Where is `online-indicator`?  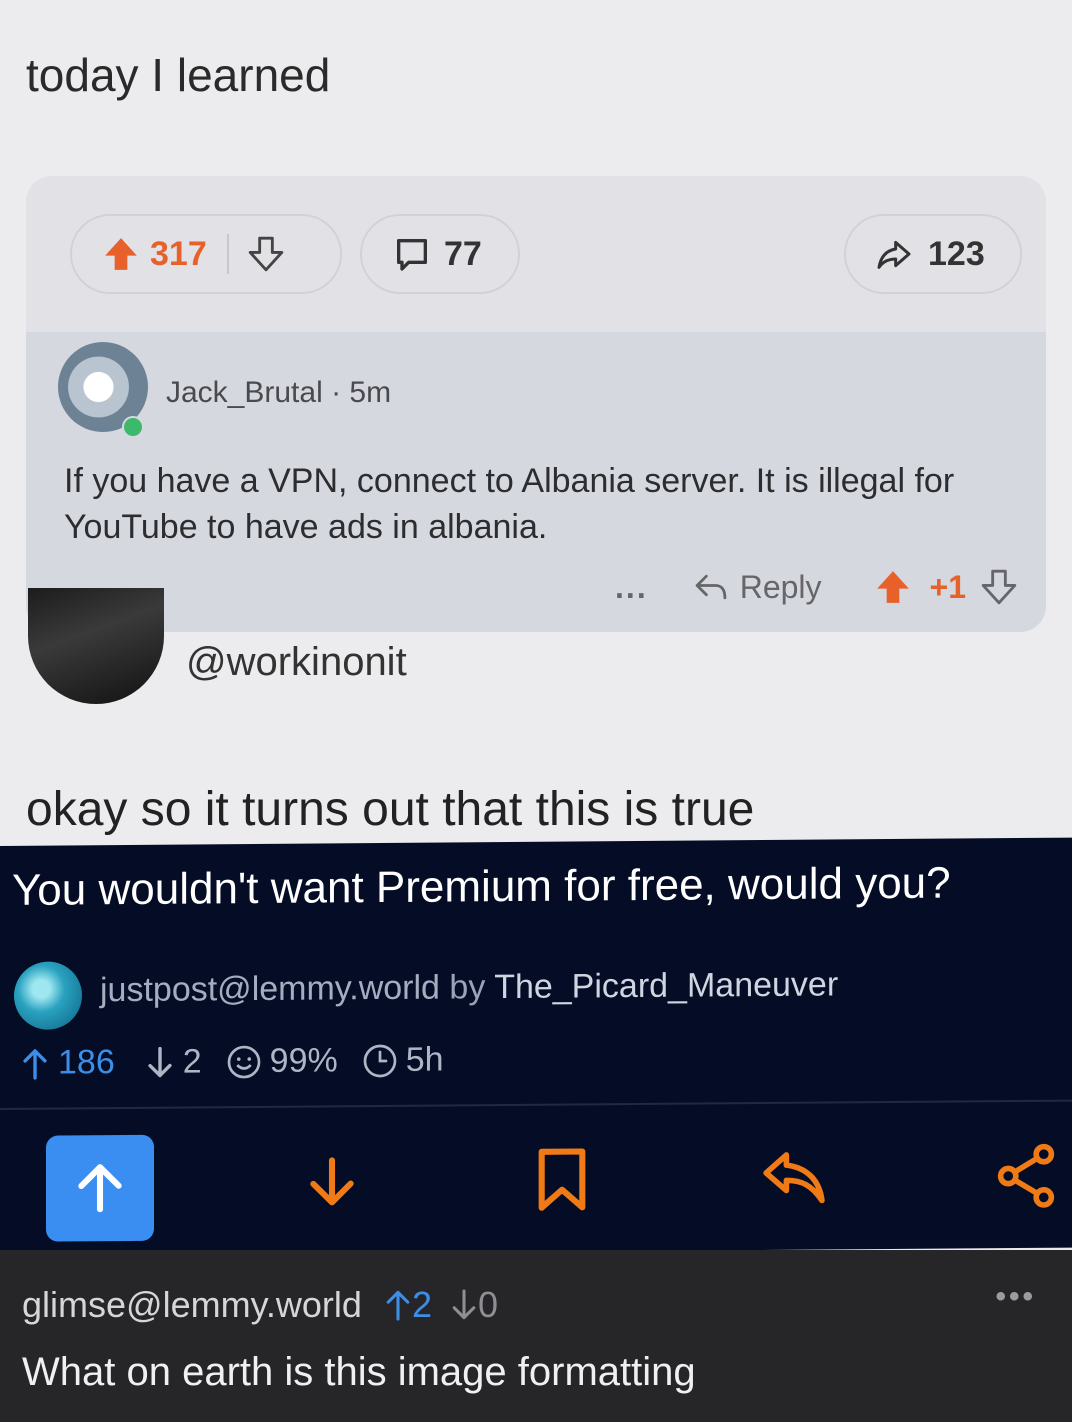
online-indicator is located at coordinates (133, 427).